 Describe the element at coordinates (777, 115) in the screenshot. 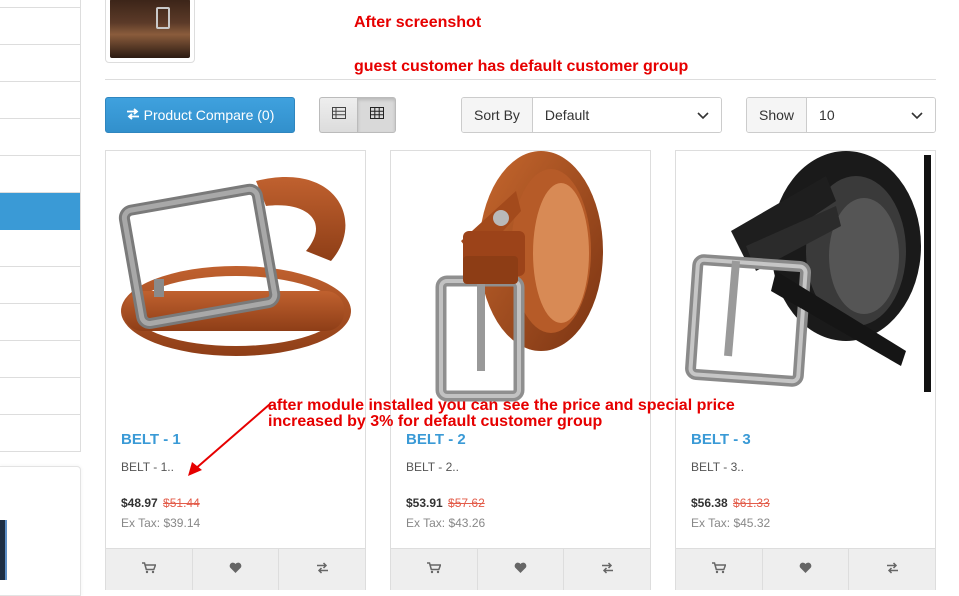

I see `show-label: Show` at that location.